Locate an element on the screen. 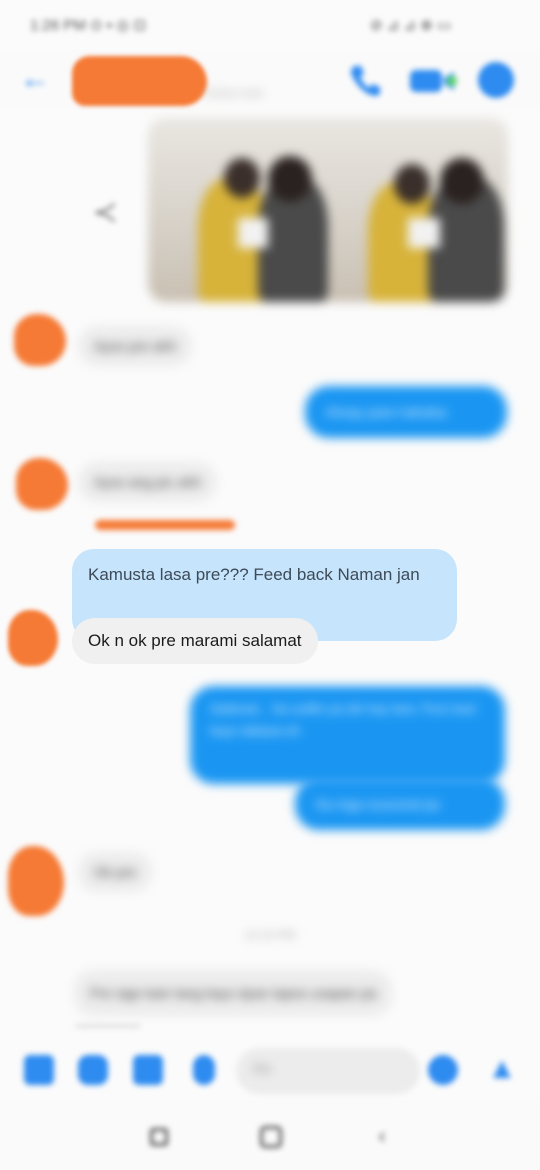 The height and width of the screenshot is (1170, 540). info-icon is located at coordinates (496, 80).